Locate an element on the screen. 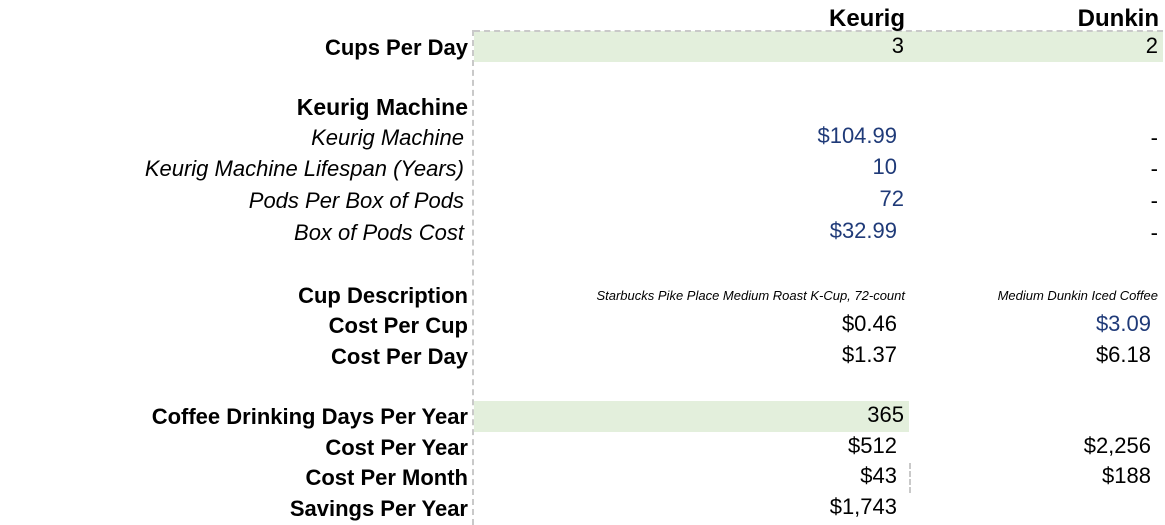 The image size is (1165, 525). cost-per-day-label: Cost Per Day is located at coordinates (399, 356).